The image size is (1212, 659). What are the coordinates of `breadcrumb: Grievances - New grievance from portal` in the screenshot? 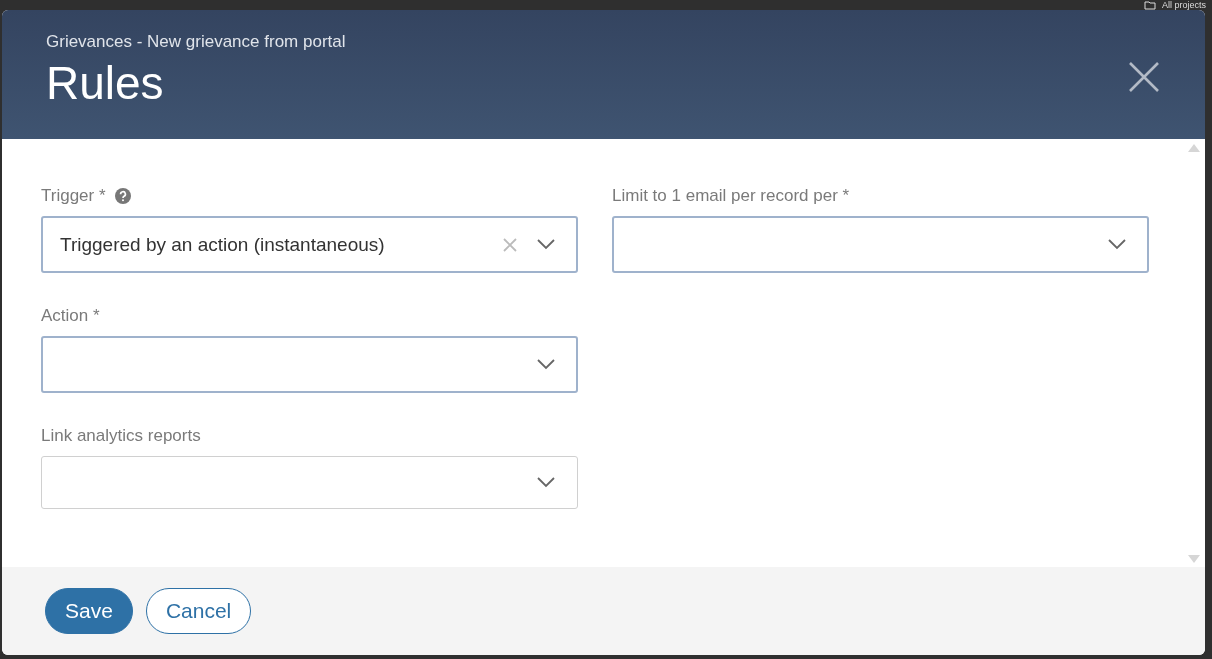 It's located at (196, 42).